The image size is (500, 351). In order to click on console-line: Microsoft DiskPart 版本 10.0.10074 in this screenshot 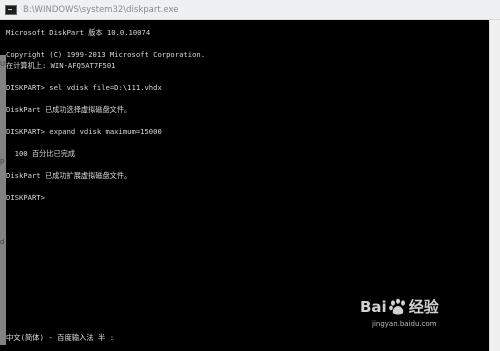, I will do `click(78, 32)`.